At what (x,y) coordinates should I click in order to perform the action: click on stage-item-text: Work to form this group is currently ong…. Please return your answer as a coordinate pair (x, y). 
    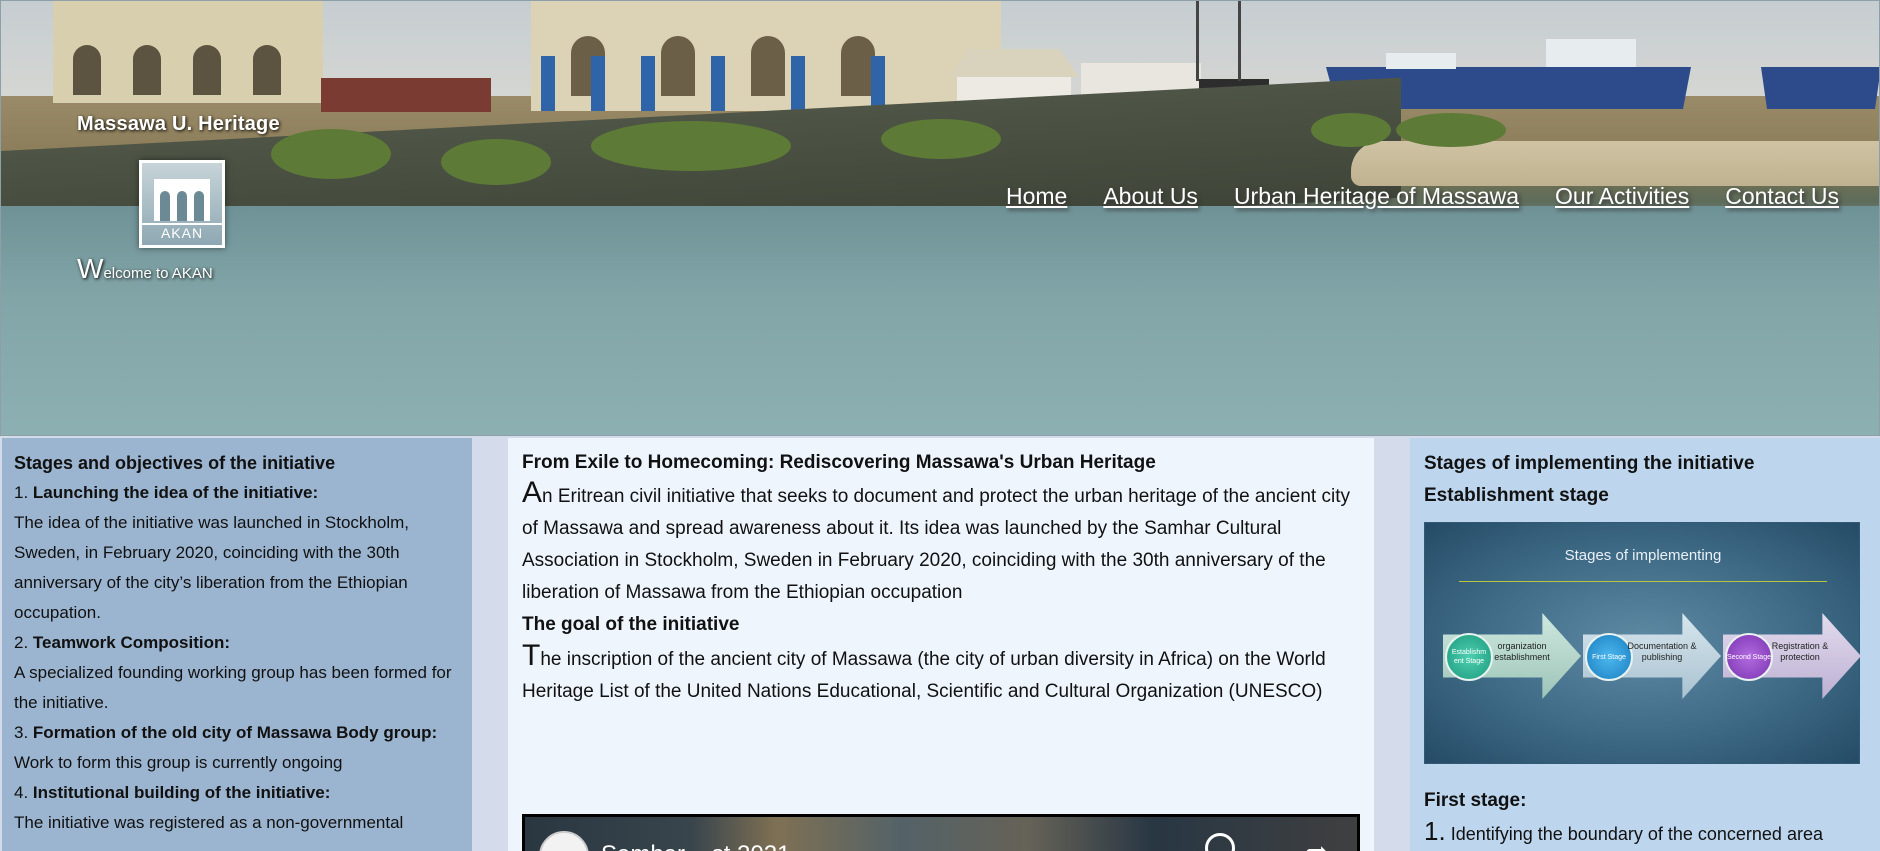
    Looking at the image, I should click on (178, 762).